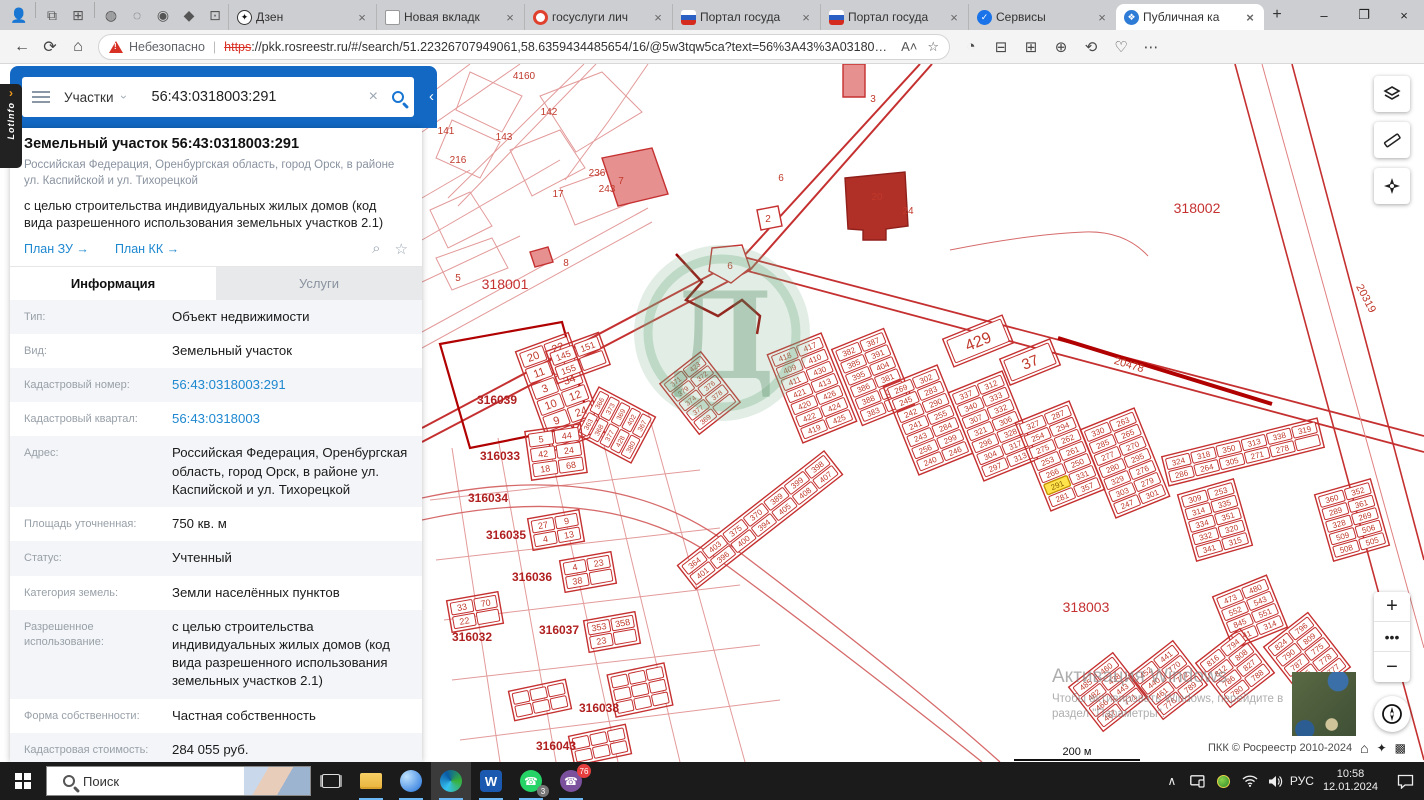 The image size is (1424, 800). Describe the element at coordinates (598, 17) in the screenshot. I see `browser-tab-2: госуслуги лич ×` at that location.